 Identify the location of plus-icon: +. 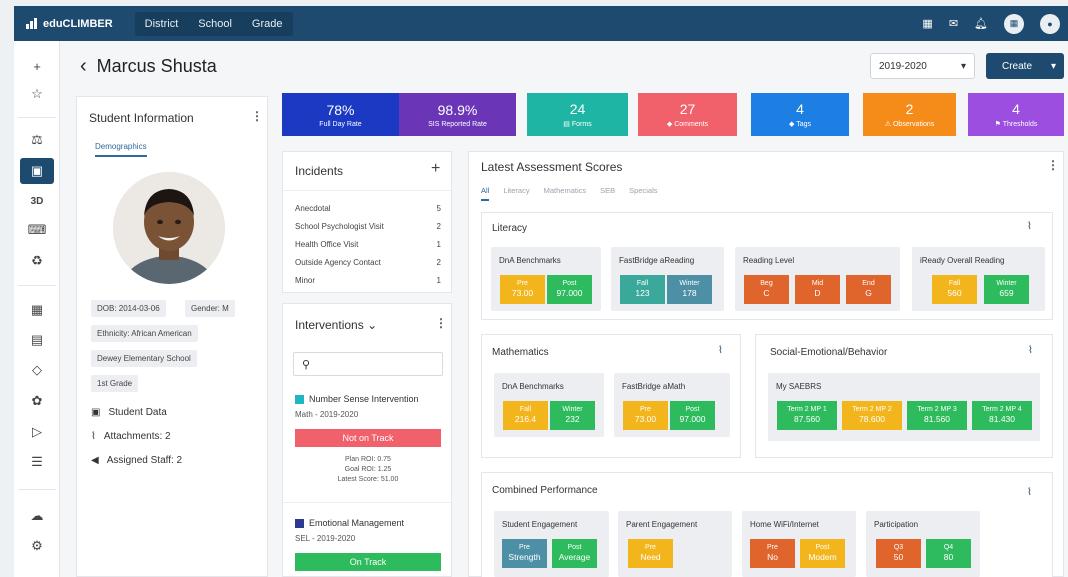
(37, 66).